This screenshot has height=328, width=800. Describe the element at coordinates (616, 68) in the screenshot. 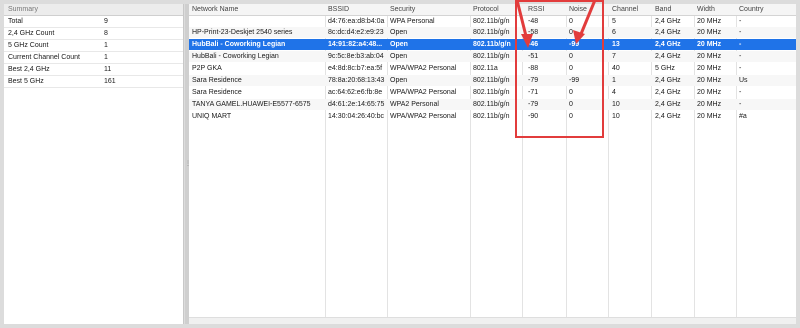

I see `cell-channel: 40` at that location.